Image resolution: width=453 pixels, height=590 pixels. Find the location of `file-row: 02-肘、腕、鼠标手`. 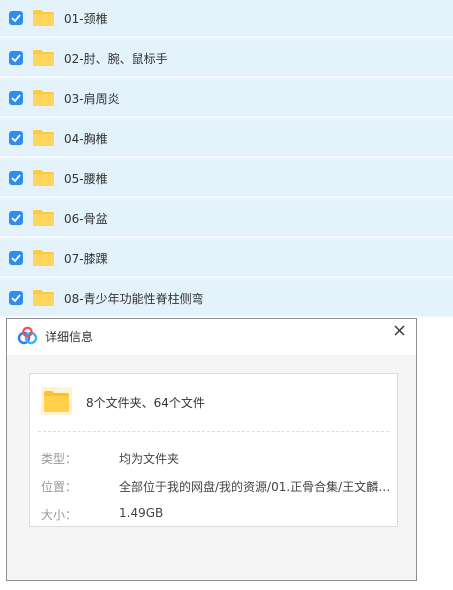

file-row: 02-肘、腕、鼠标手 is located at coordinates (226, 59).